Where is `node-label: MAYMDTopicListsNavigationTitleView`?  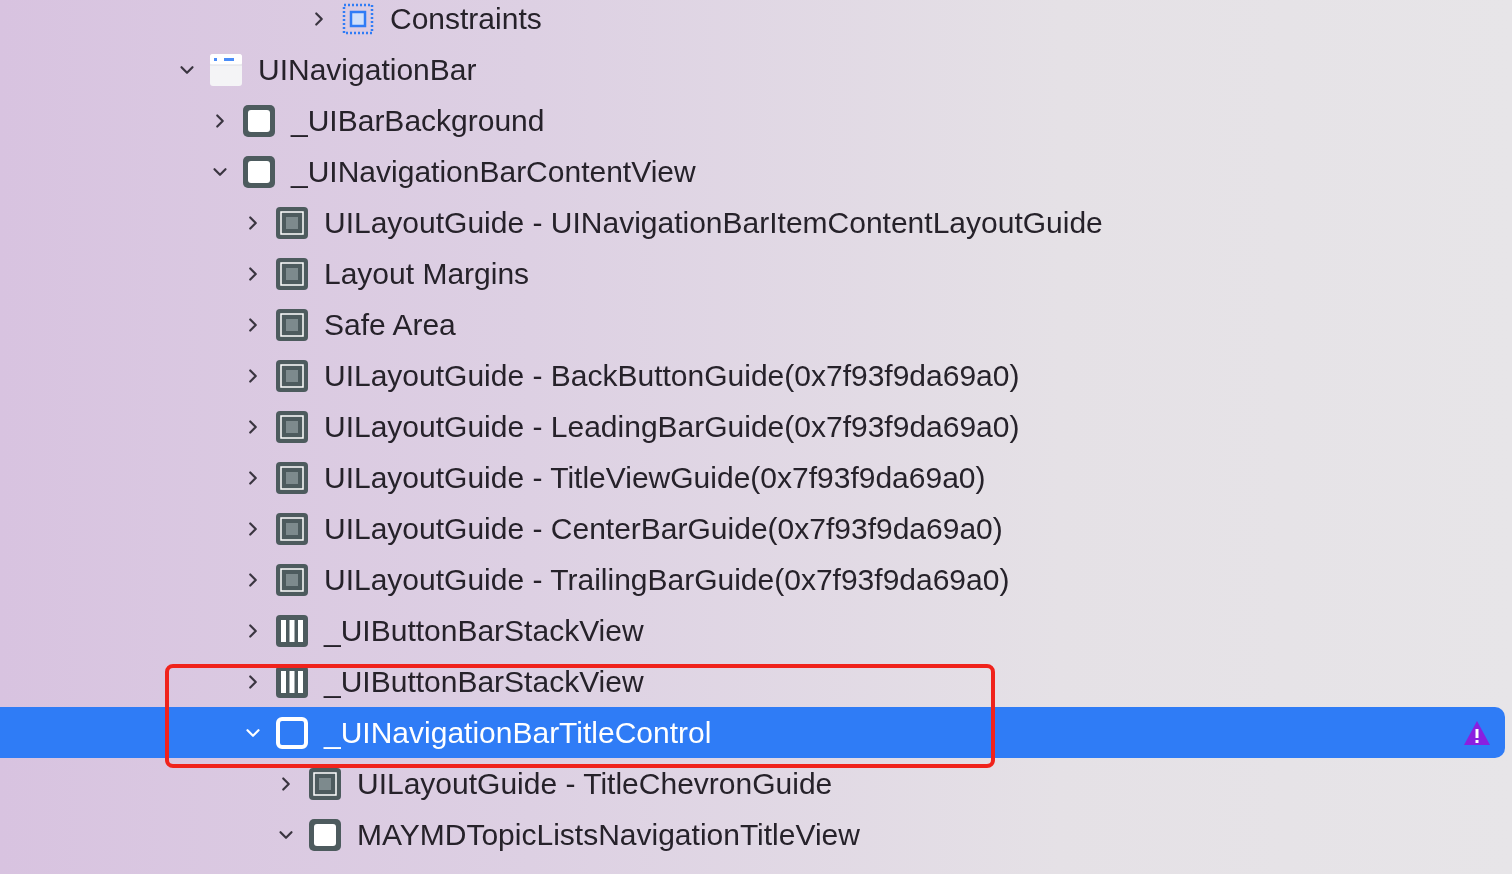
node-label: MAYMDTopicListsNavigationTitleView is located at coordinates (608, 834).